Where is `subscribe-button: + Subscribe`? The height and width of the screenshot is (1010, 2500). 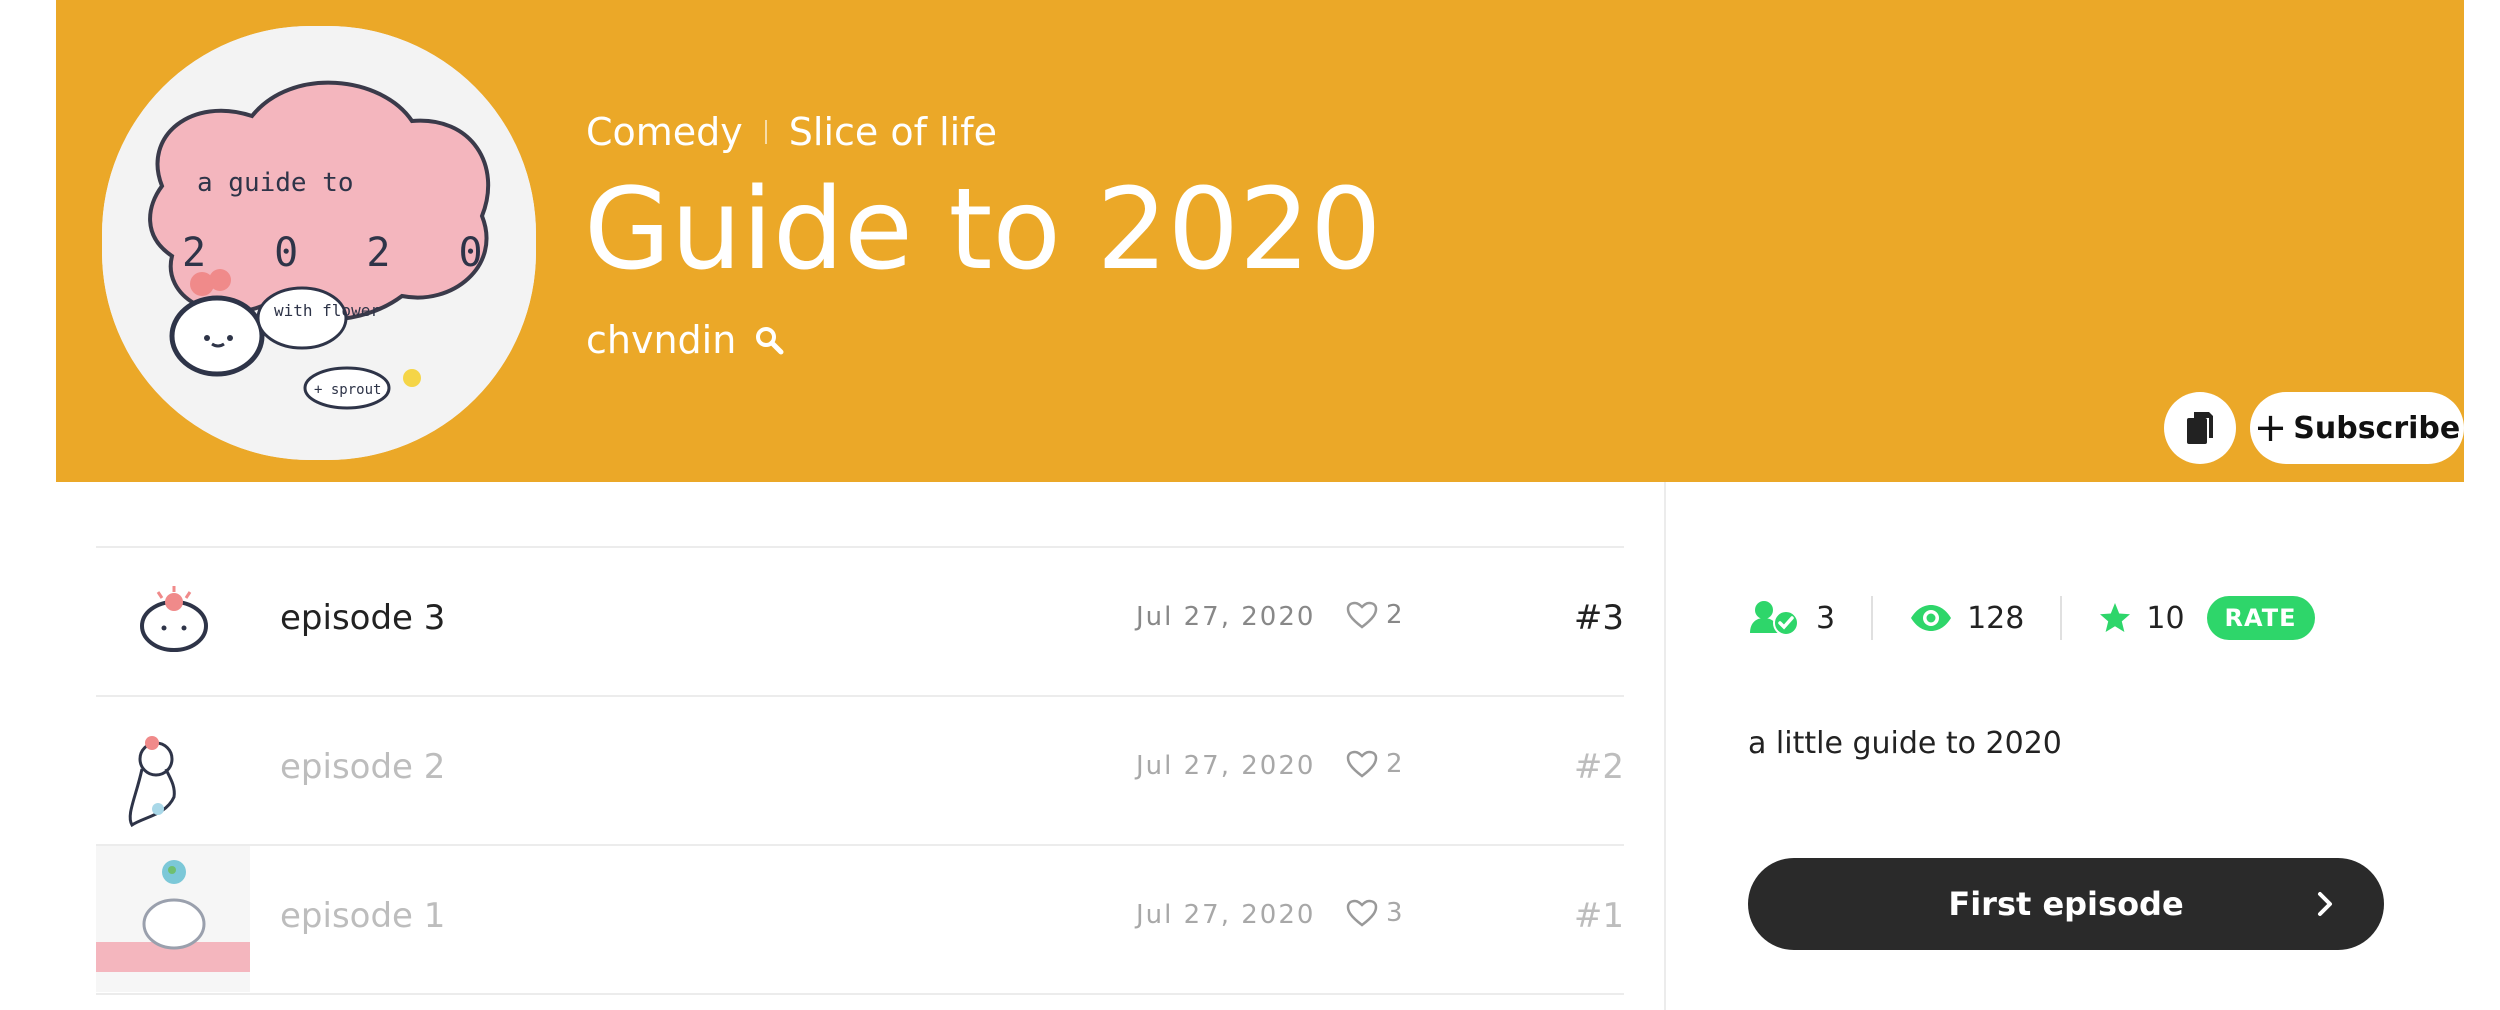 subscribe-button: + Subscribe is located at coordinates (2357, 428).